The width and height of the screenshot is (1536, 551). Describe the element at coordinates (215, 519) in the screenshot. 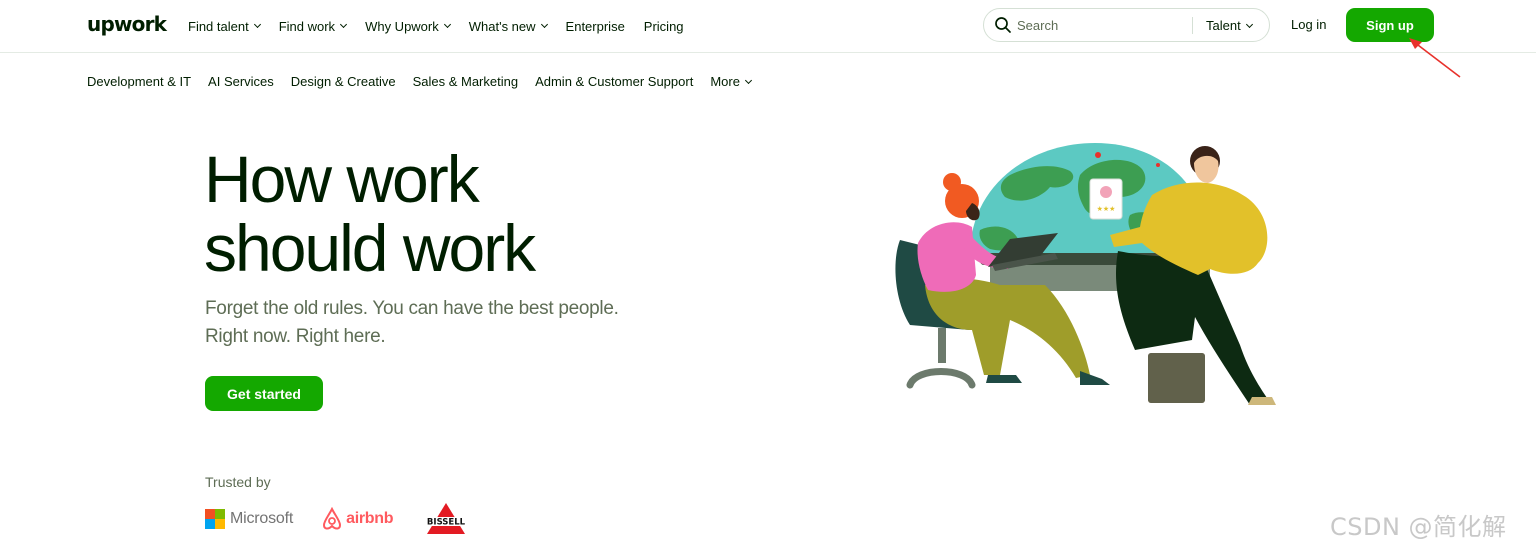

I see `microsoft-squares-icon` at that location.